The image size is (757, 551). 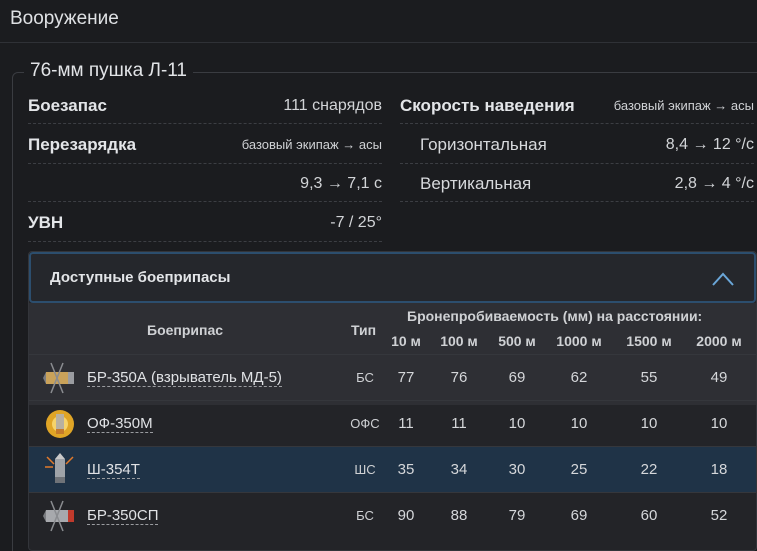 What do you see at coordinates (459, 469) in the screenshot?
I see `pen-value: 34` at bounding box center [459, 469].